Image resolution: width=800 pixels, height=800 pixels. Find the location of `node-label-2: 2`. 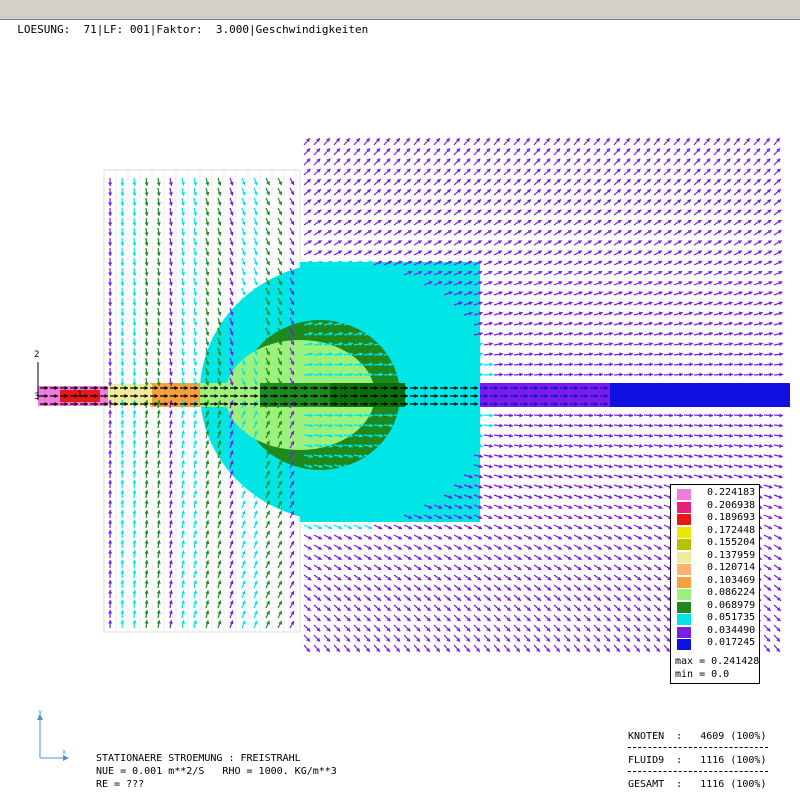

node-label-2: 2 is located at coordinates (37, 355).